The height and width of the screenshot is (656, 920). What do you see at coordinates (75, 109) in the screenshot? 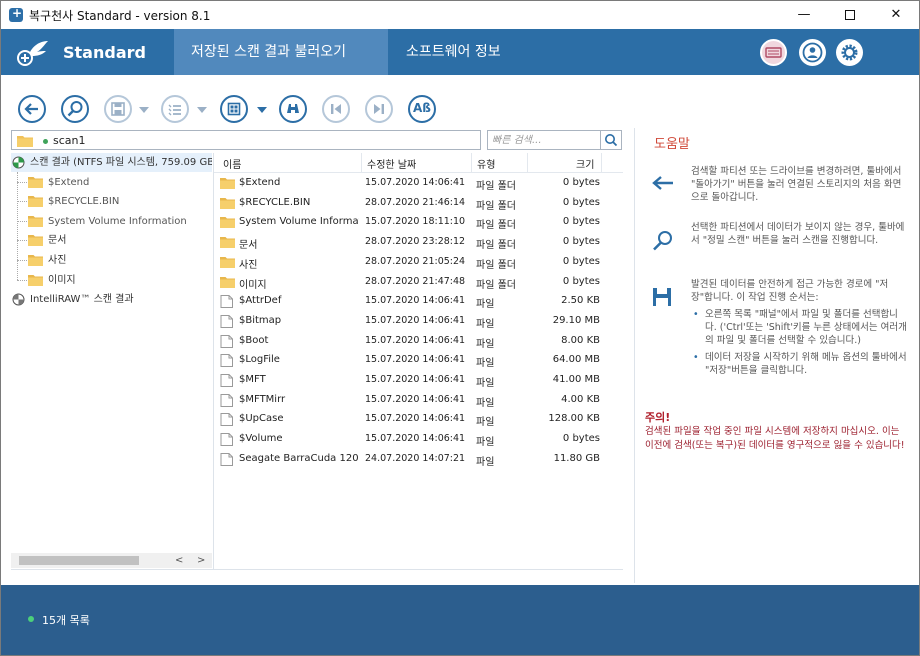
I see `deep-scan-button` at bounding box center [75, 109].